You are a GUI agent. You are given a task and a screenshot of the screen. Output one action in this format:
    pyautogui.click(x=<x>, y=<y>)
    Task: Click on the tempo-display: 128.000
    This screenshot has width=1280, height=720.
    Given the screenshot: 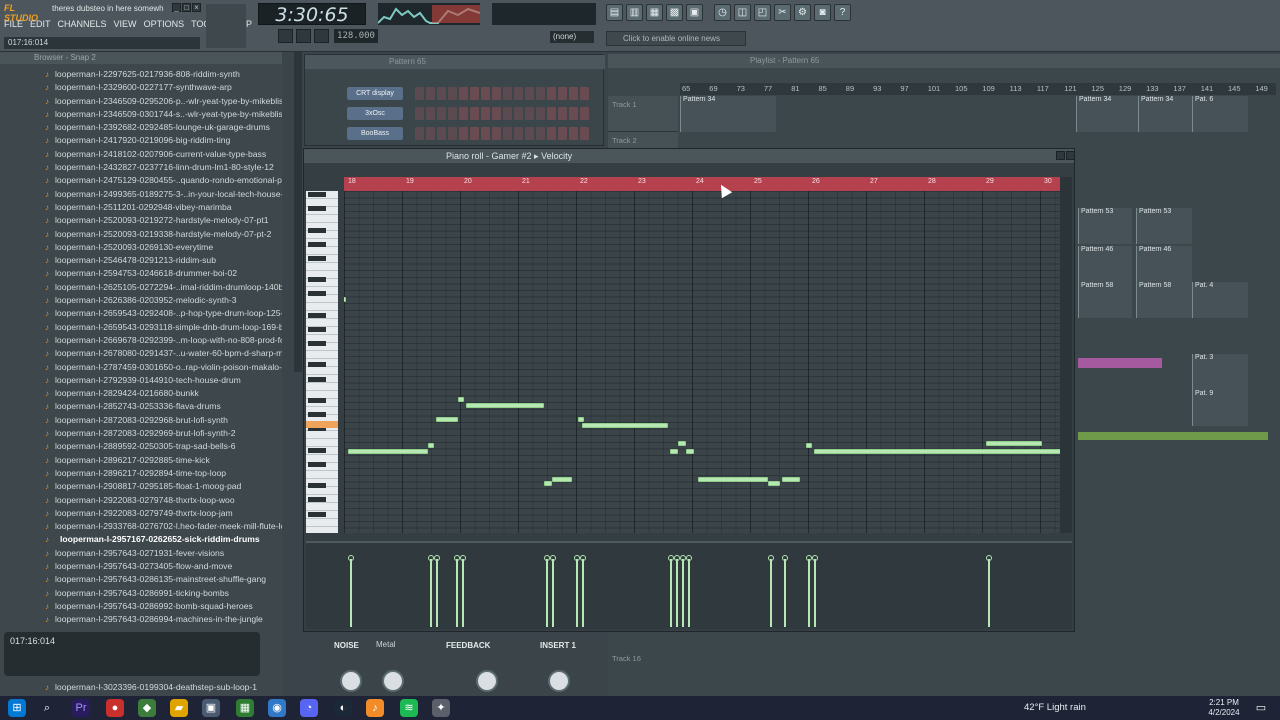 What is the action you would take?
    pyautogui.click(x=356, y=36)
    